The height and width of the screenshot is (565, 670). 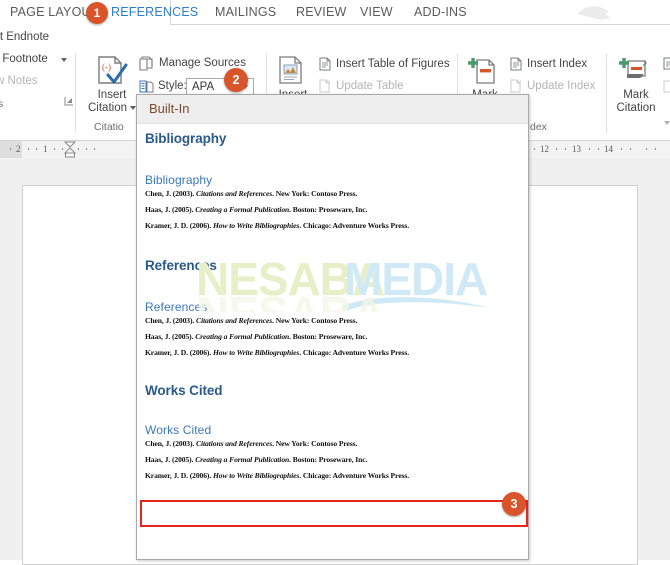 I want to click on ruler-number-14: 14, so click(x=608, y=149).